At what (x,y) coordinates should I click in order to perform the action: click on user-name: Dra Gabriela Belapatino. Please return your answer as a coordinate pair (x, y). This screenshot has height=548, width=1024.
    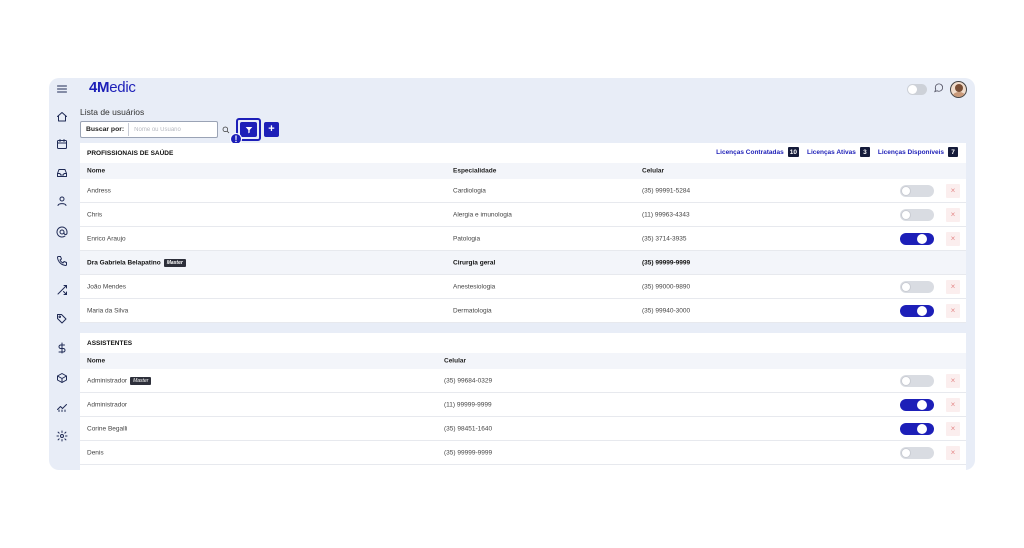
    Looking at the image, I should click on (124, 263).